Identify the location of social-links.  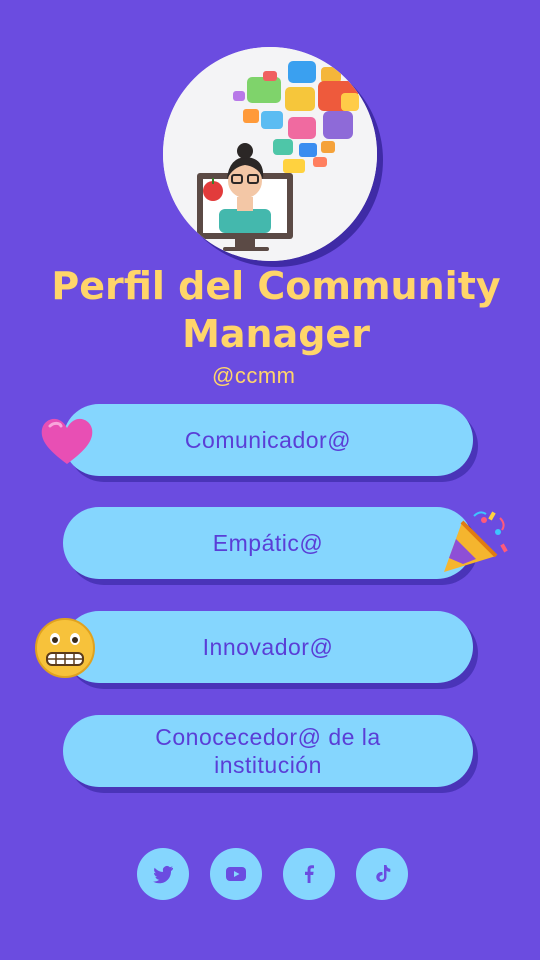
(272, 874).